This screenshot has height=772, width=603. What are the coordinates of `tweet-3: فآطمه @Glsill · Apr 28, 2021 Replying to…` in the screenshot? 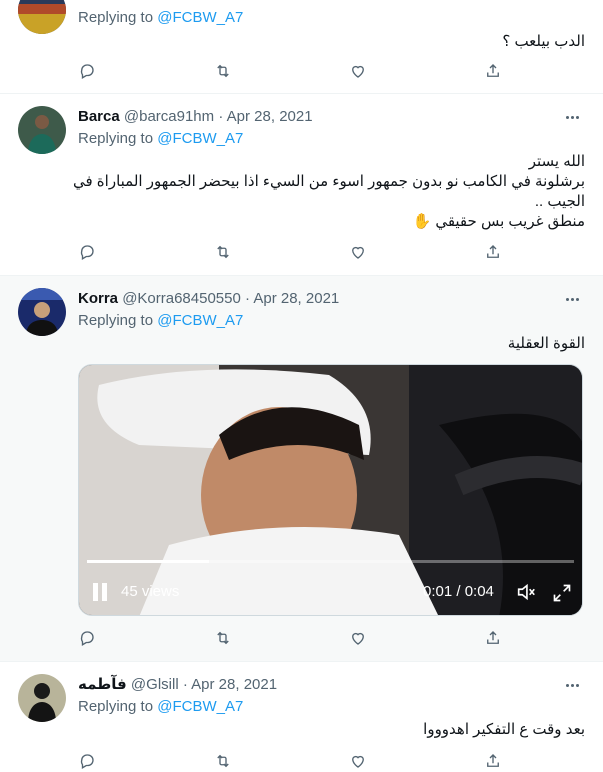 It's located at (301, 717).